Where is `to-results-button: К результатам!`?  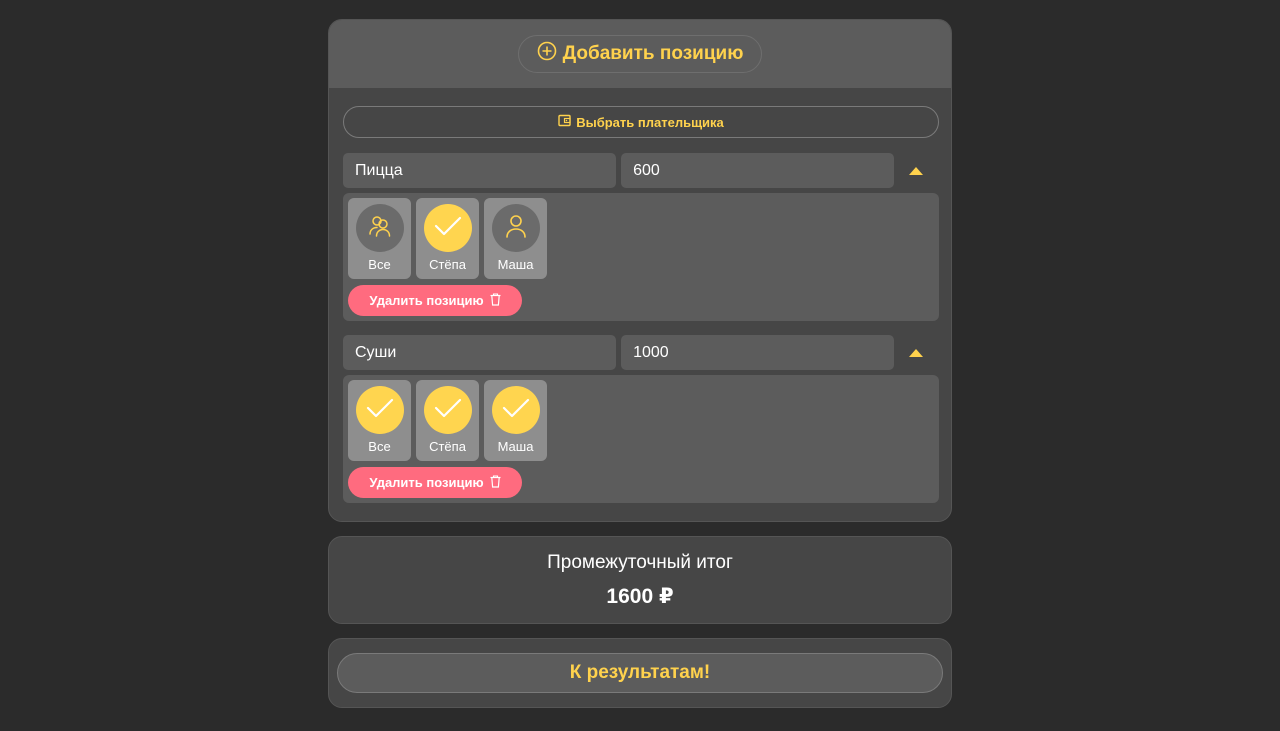 to-results-button: К результатам! is located at coordinates (640, 673).